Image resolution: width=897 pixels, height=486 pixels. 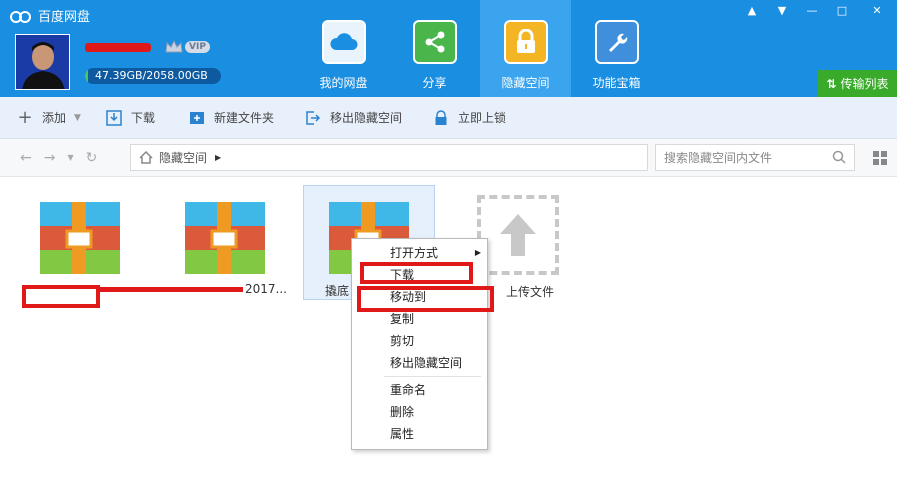 What do you see at coordinates (50, 158) in the screenshot?
I see `forward-arrow-icon: →` at bounding box center [50, 158].